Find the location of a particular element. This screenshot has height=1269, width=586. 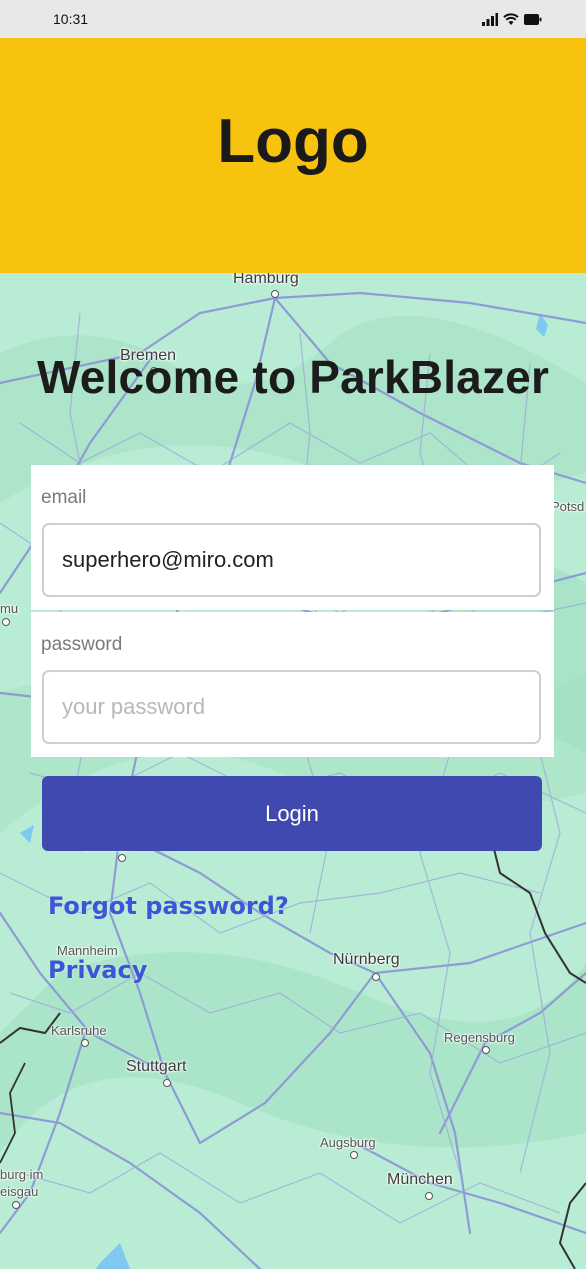

city-label: Stuttgart is located at coordinates (156, 1072).